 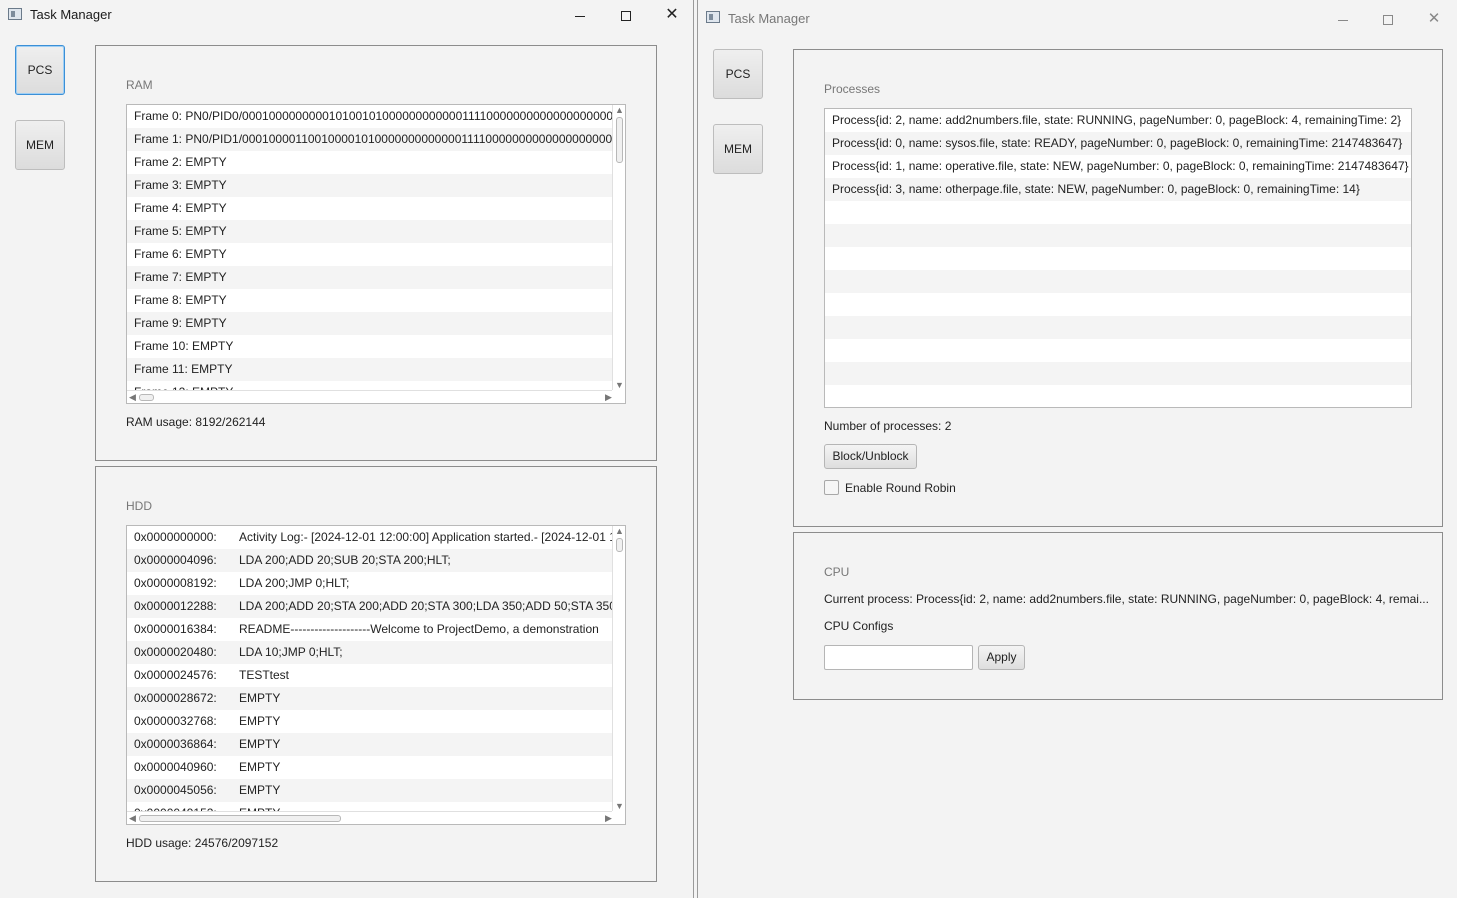 What do you see at coordinates (852, 89) in the screenshot?
I see `processes-section-label: Processes` at bounding box center [852, 89].